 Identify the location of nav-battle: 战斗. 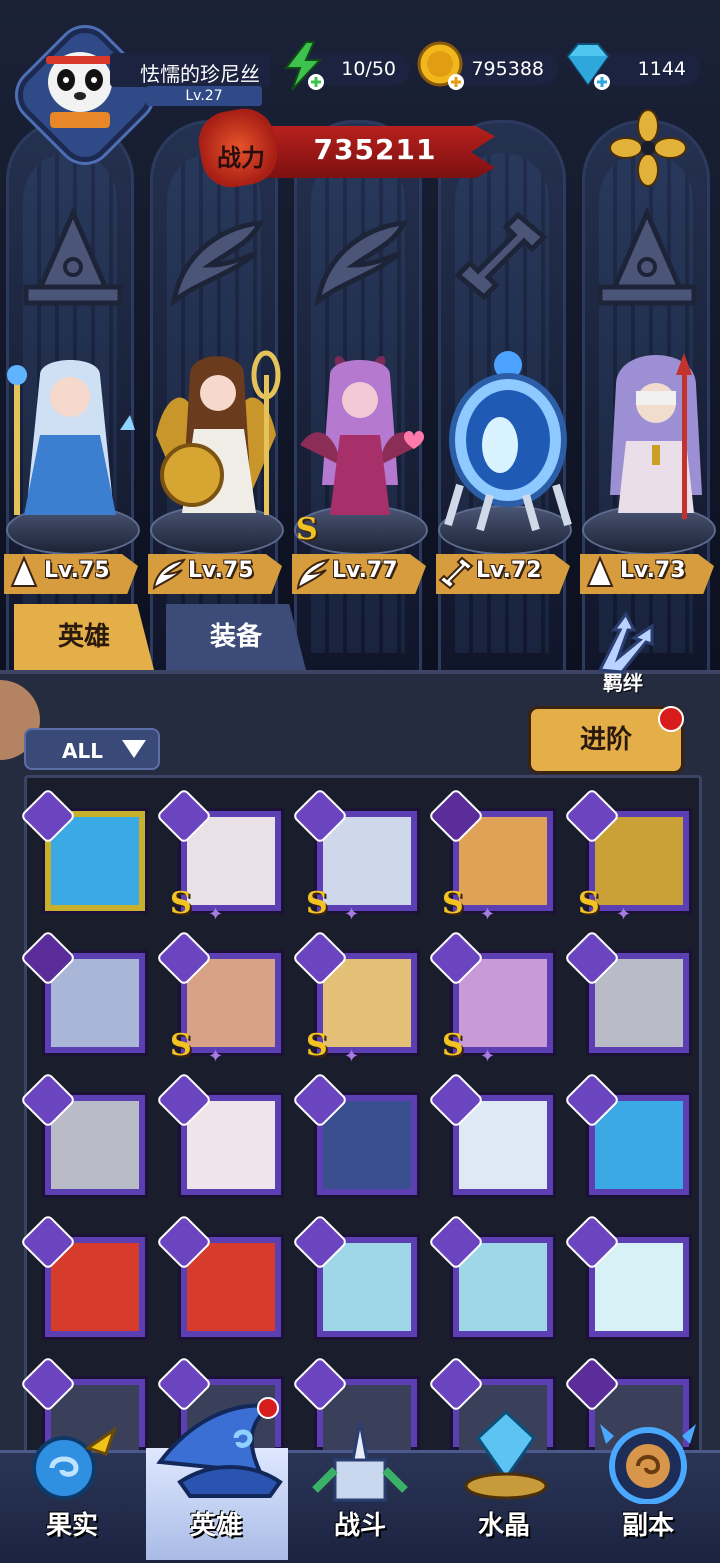
(360, 1523).